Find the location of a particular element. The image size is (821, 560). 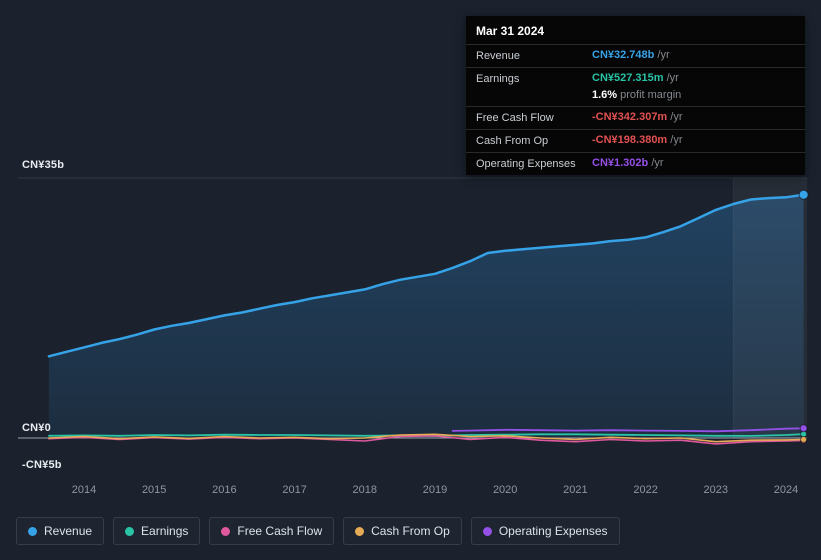

tooltip-label-revenue: Revenue is located at coordinates (498, 56).